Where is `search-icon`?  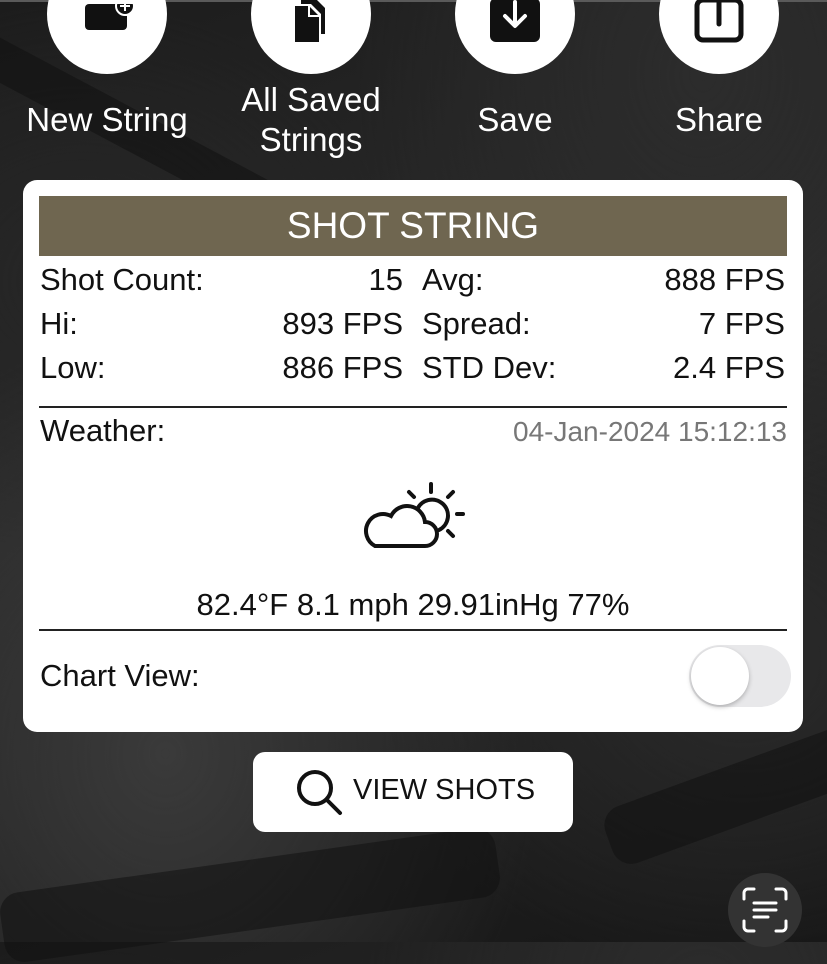
search-icon is located at coordinates (319, 792).